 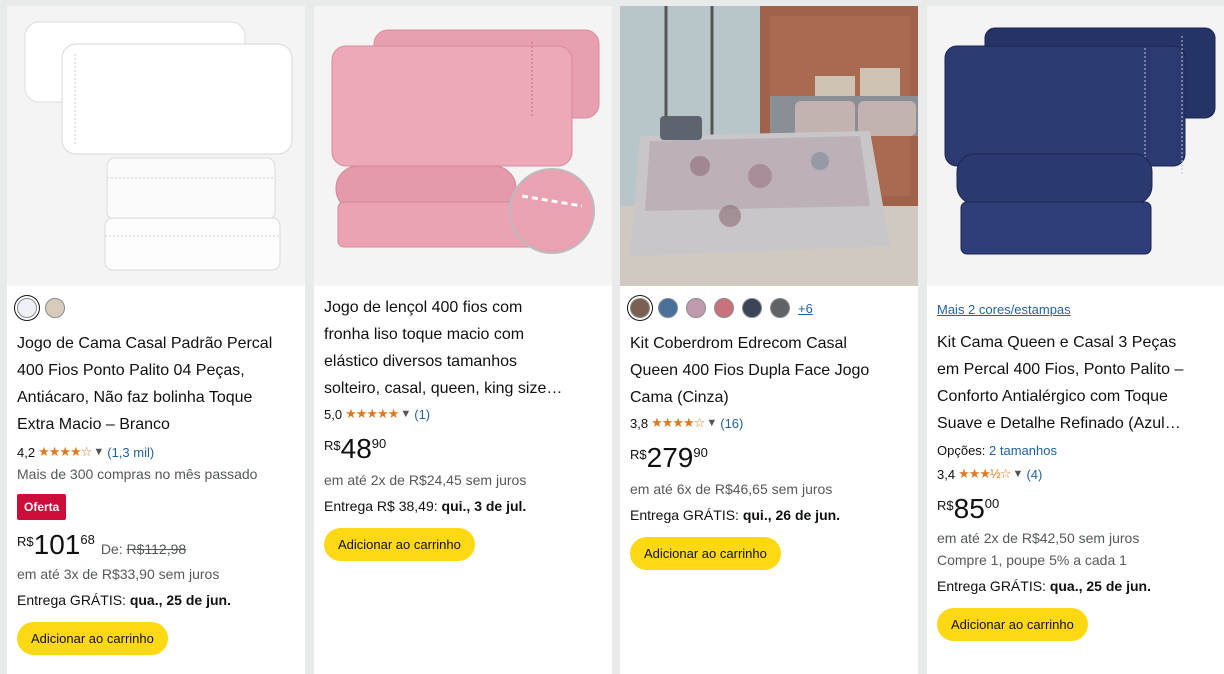 What do you see at coordinates (422, 414) in the screenshot?
I see `rating-count-link: (1)` at bounding box center [422, 414].